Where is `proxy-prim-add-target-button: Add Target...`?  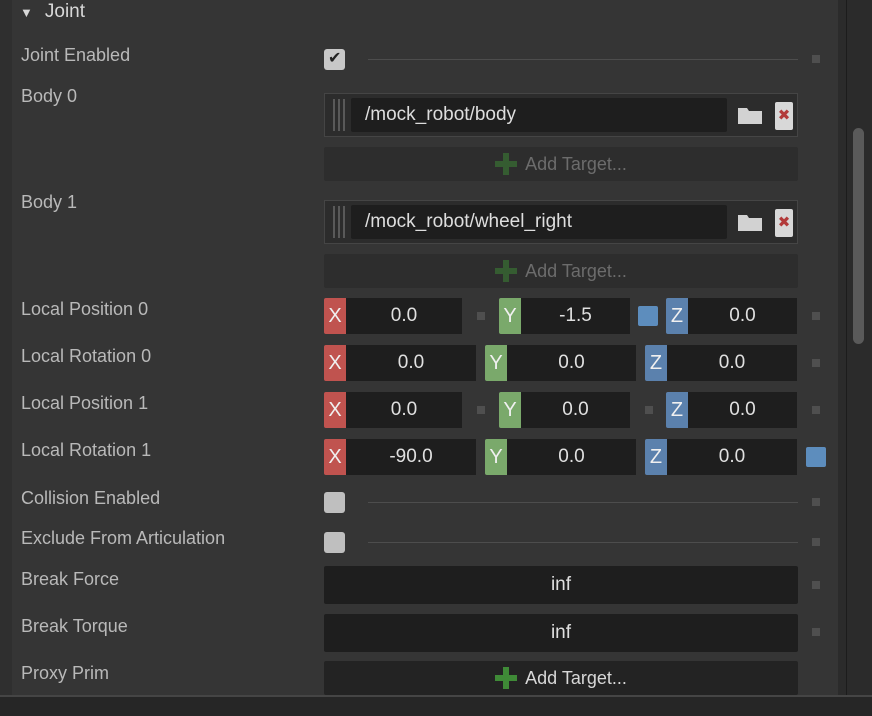
proxy-prim-add-target-button: Add Target... is located at coordinates (561, 678).